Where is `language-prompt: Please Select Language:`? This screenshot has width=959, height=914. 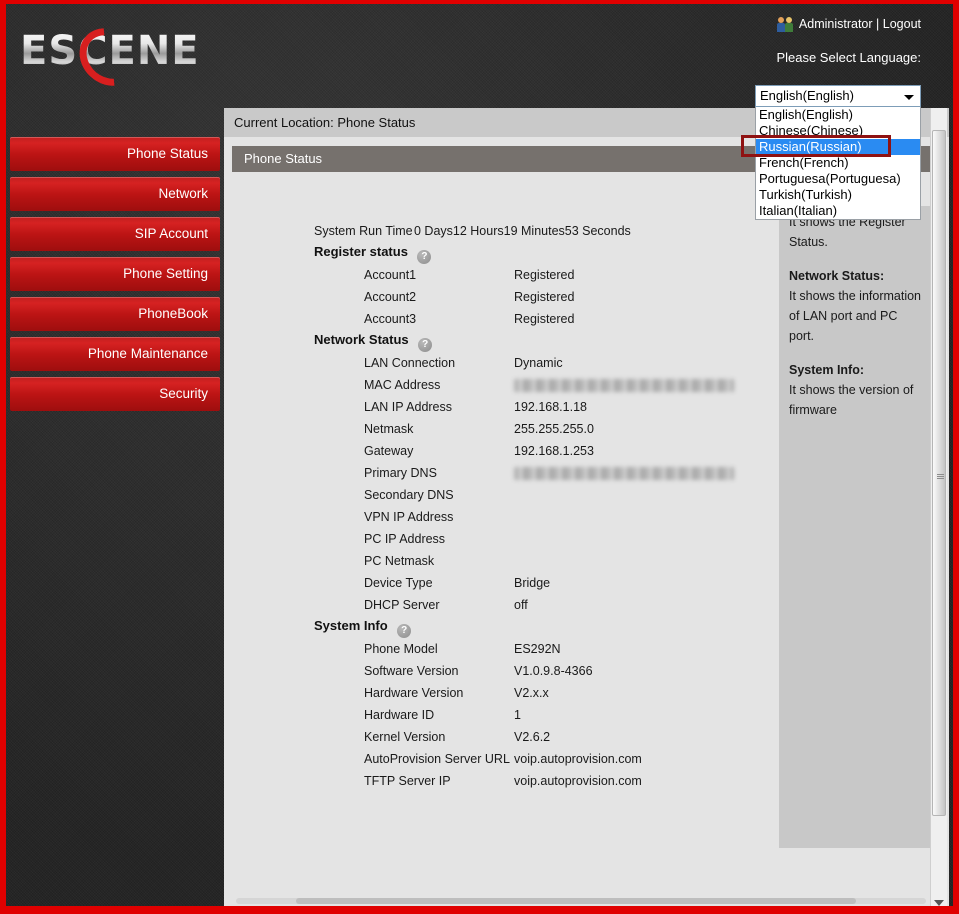
language-prompt: Please Select Language: is located at coordinates (848, 57).